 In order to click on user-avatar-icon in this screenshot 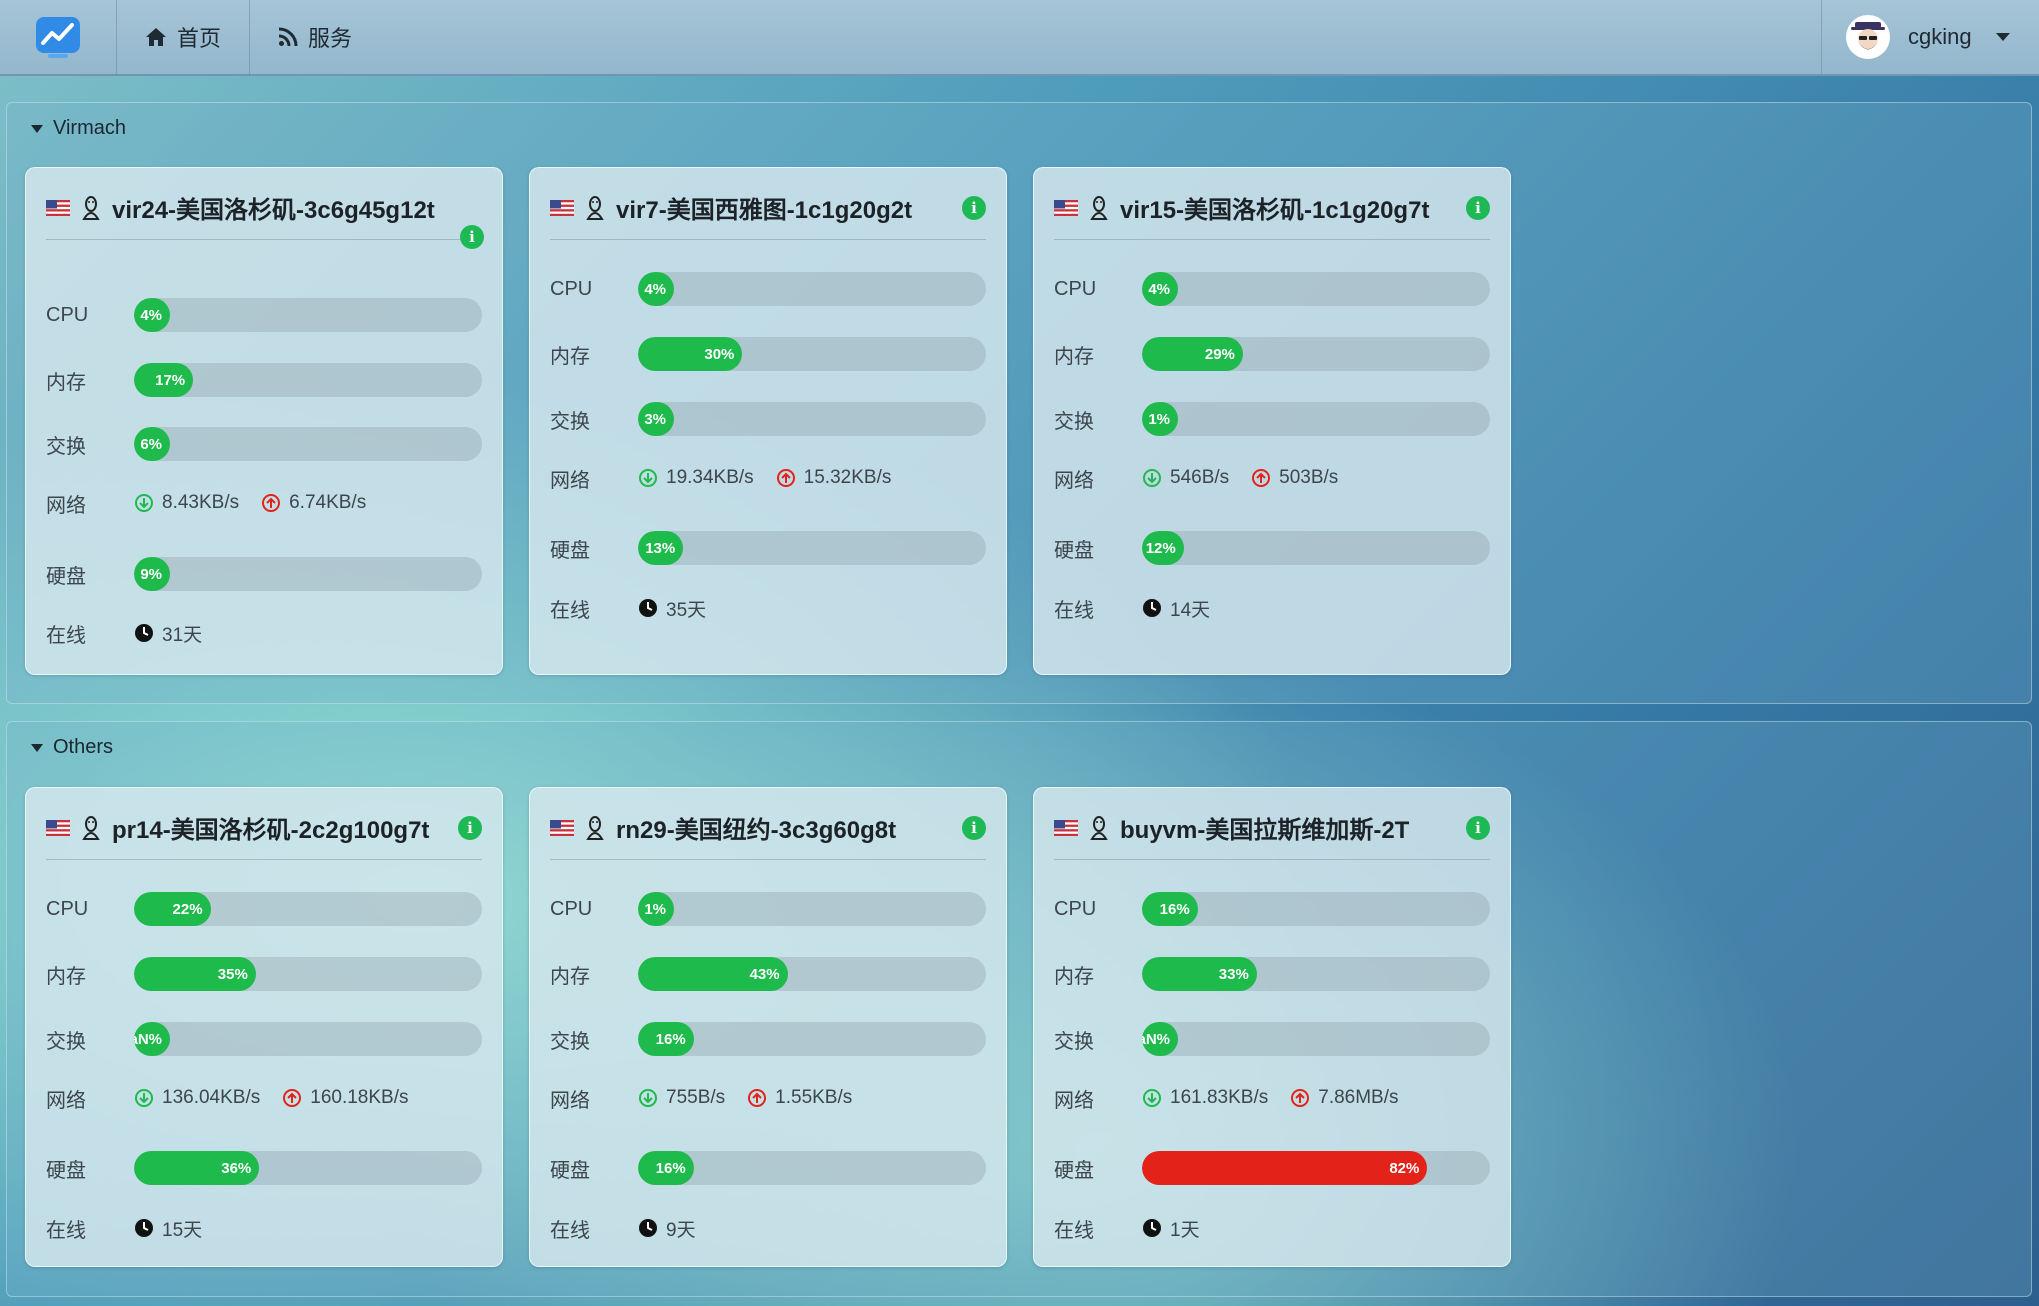, I will do `click(1868, 36)`.